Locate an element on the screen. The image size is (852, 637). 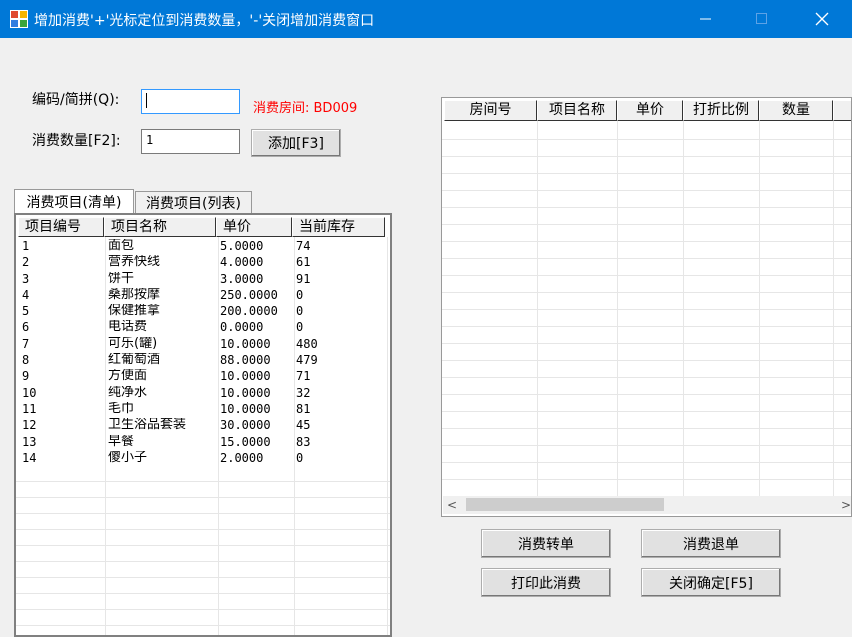
list-item: 11 毛巾 10.0000 81 is located at coordinates (203, 410).